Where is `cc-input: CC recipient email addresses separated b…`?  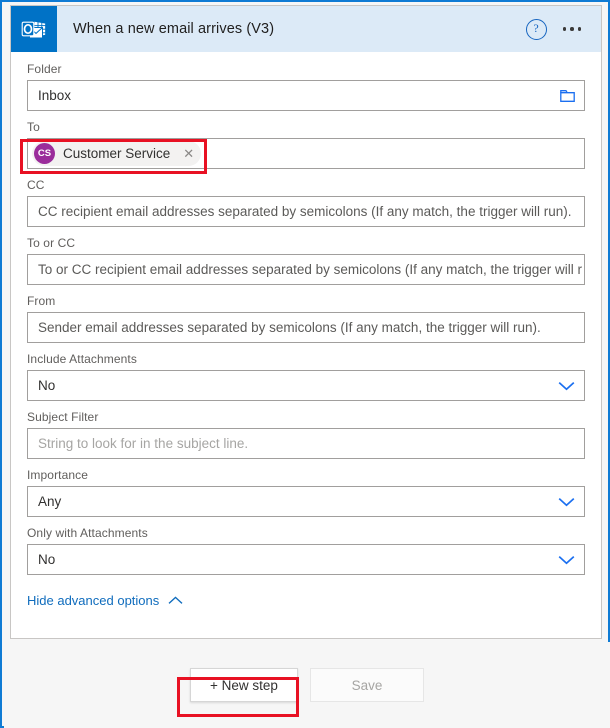
cc-input: CC recipient email addresses separated b… is located at coordinates (306, 211).